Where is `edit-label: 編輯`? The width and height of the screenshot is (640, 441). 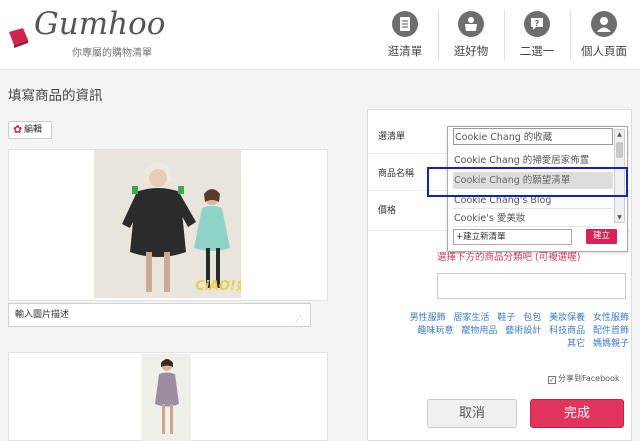 edit-label: 編輯 is located at coordinates (33, 130).